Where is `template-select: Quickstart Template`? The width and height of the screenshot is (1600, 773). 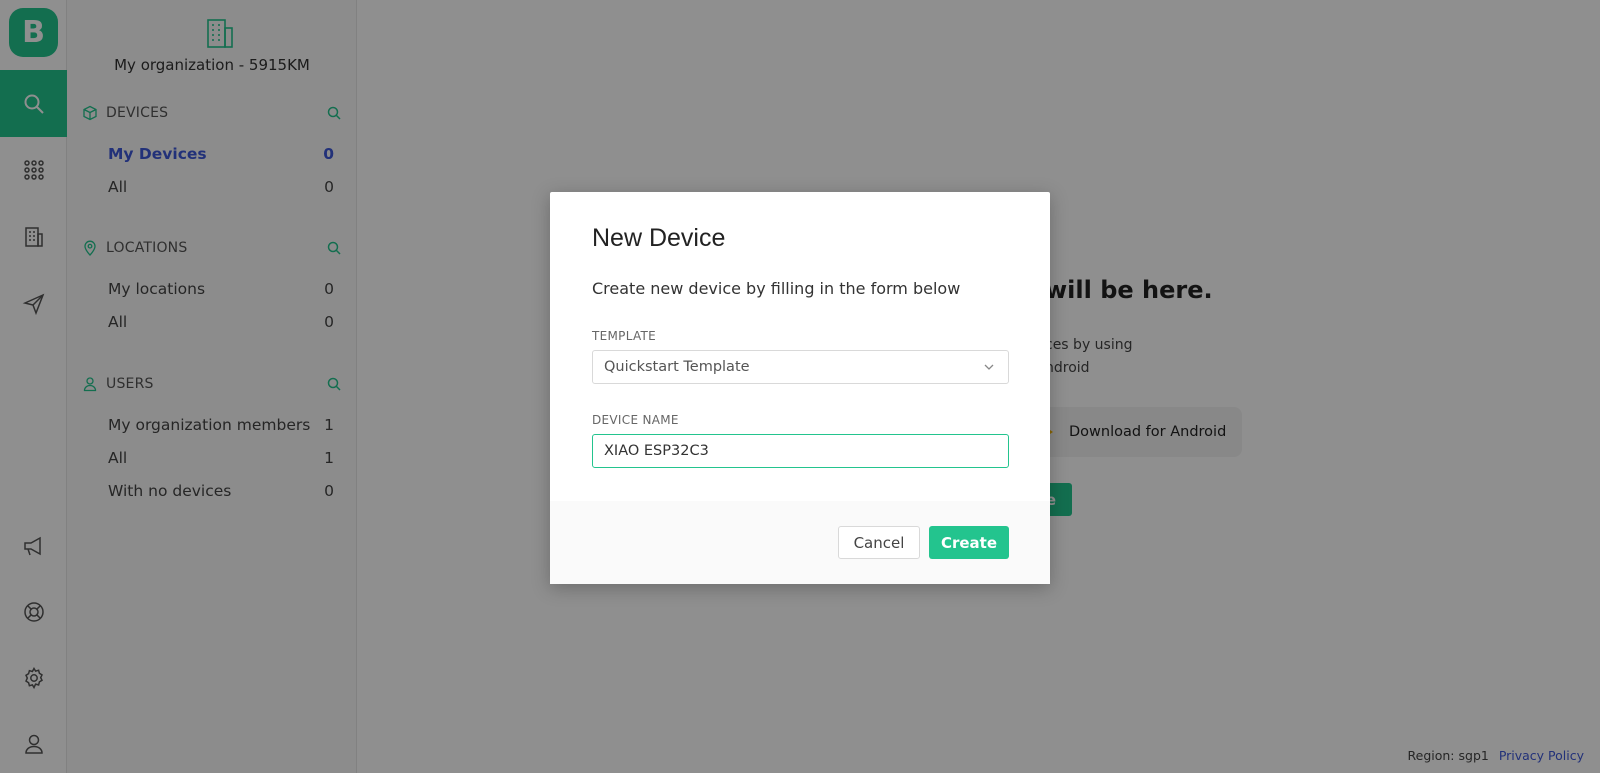
template-select: Quickstart Template is located at coordinates (800, 367).